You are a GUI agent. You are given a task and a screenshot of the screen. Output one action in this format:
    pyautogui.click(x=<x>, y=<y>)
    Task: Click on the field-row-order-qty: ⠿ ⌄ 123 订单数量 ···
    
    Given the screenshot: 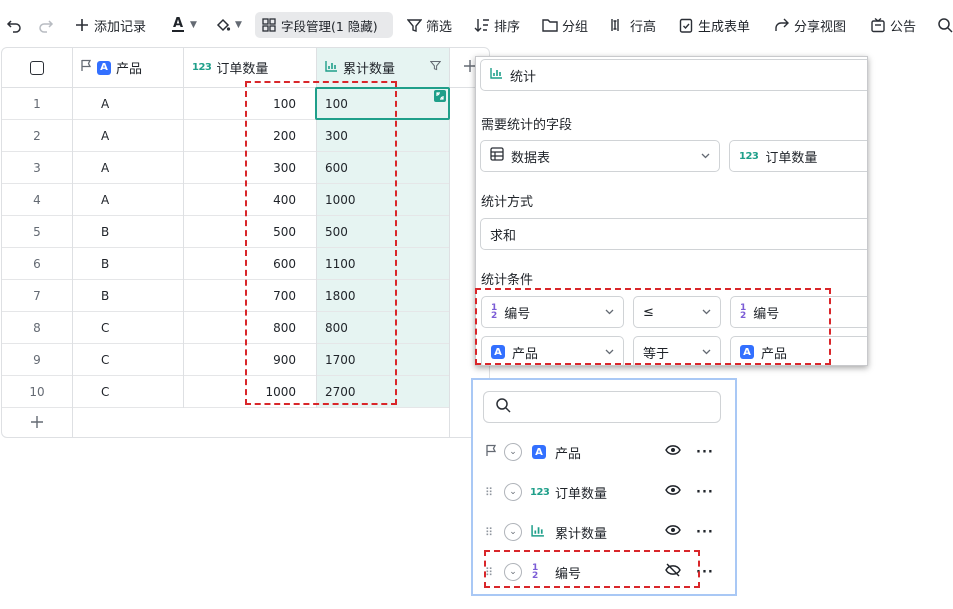 What is the action you would take?
    pyautogui.click(x=604, y=492)
    